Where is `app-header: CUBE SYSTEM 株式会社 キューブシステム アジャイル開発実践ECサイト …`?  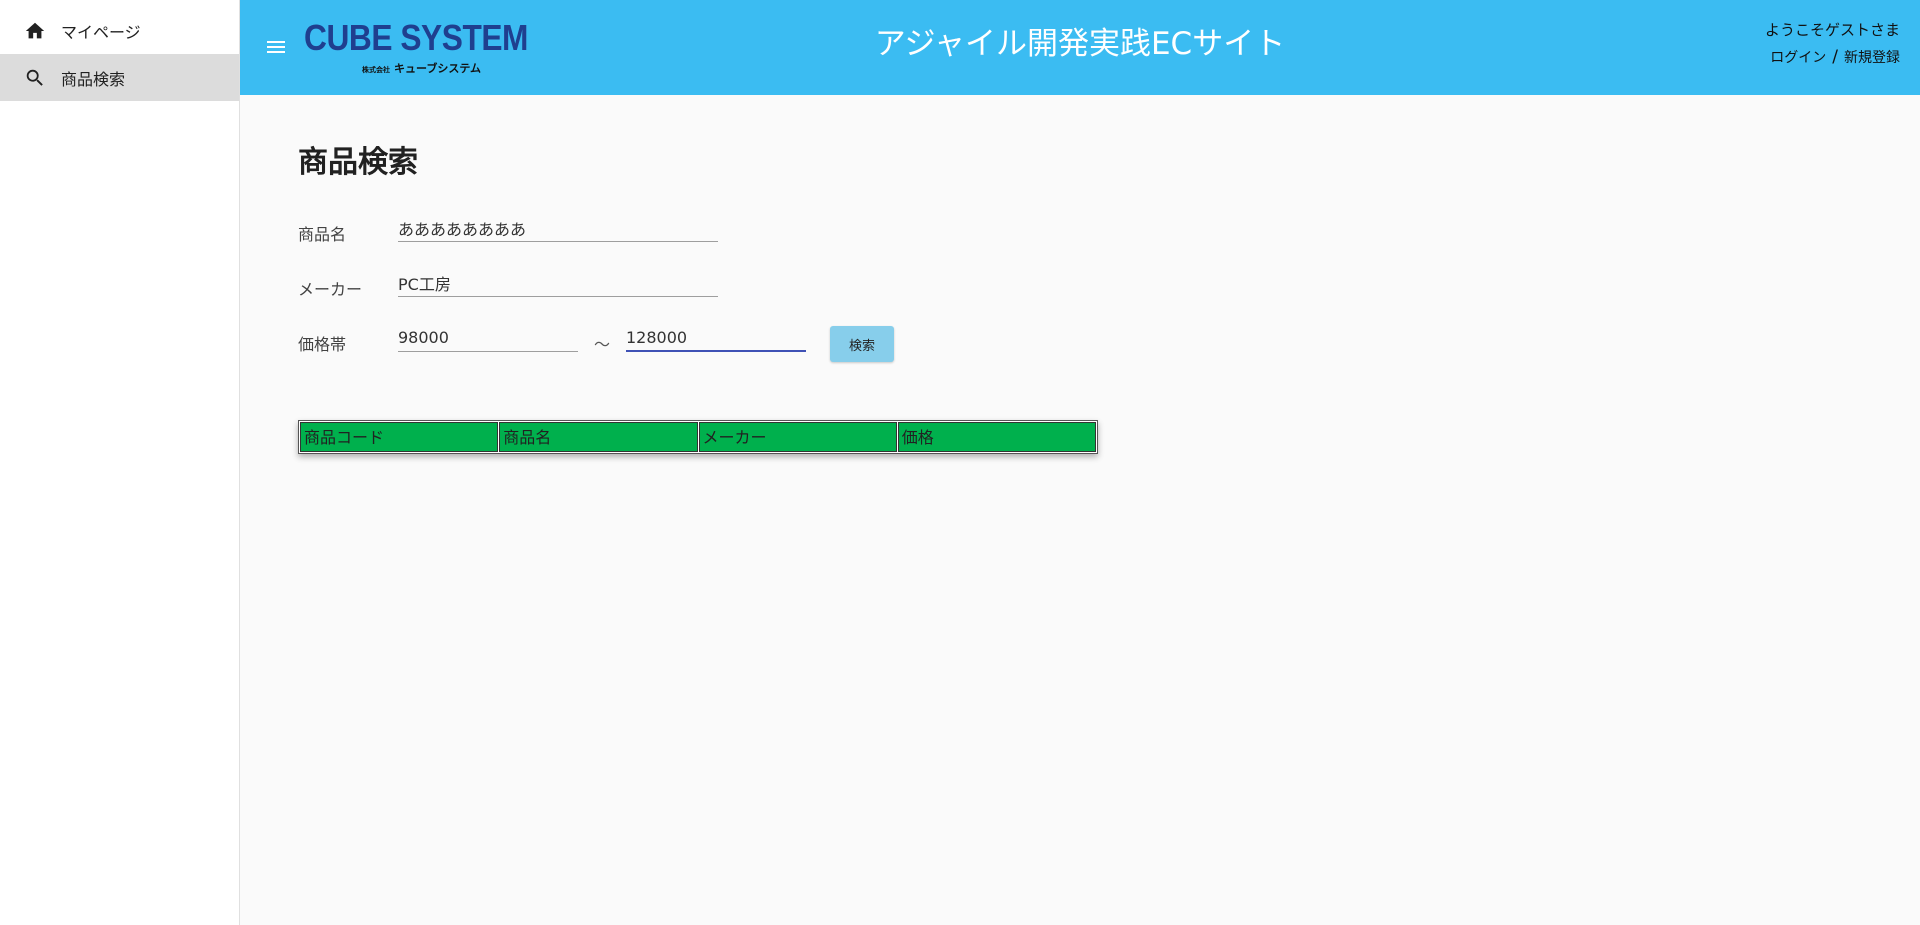 app-header: CUBE SYSTEM 株式会社 キューブシステム アジャイル開発実践ECサイト … is located at coordinates (1080, 47).